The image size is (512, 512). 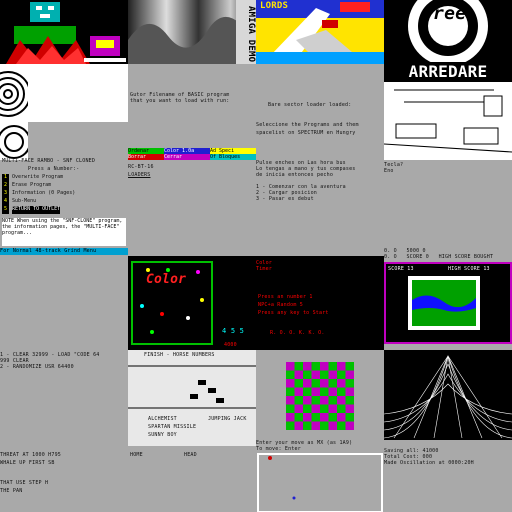 I want to click on loader-line-7: THE PAN, so click(x=11, y=491).